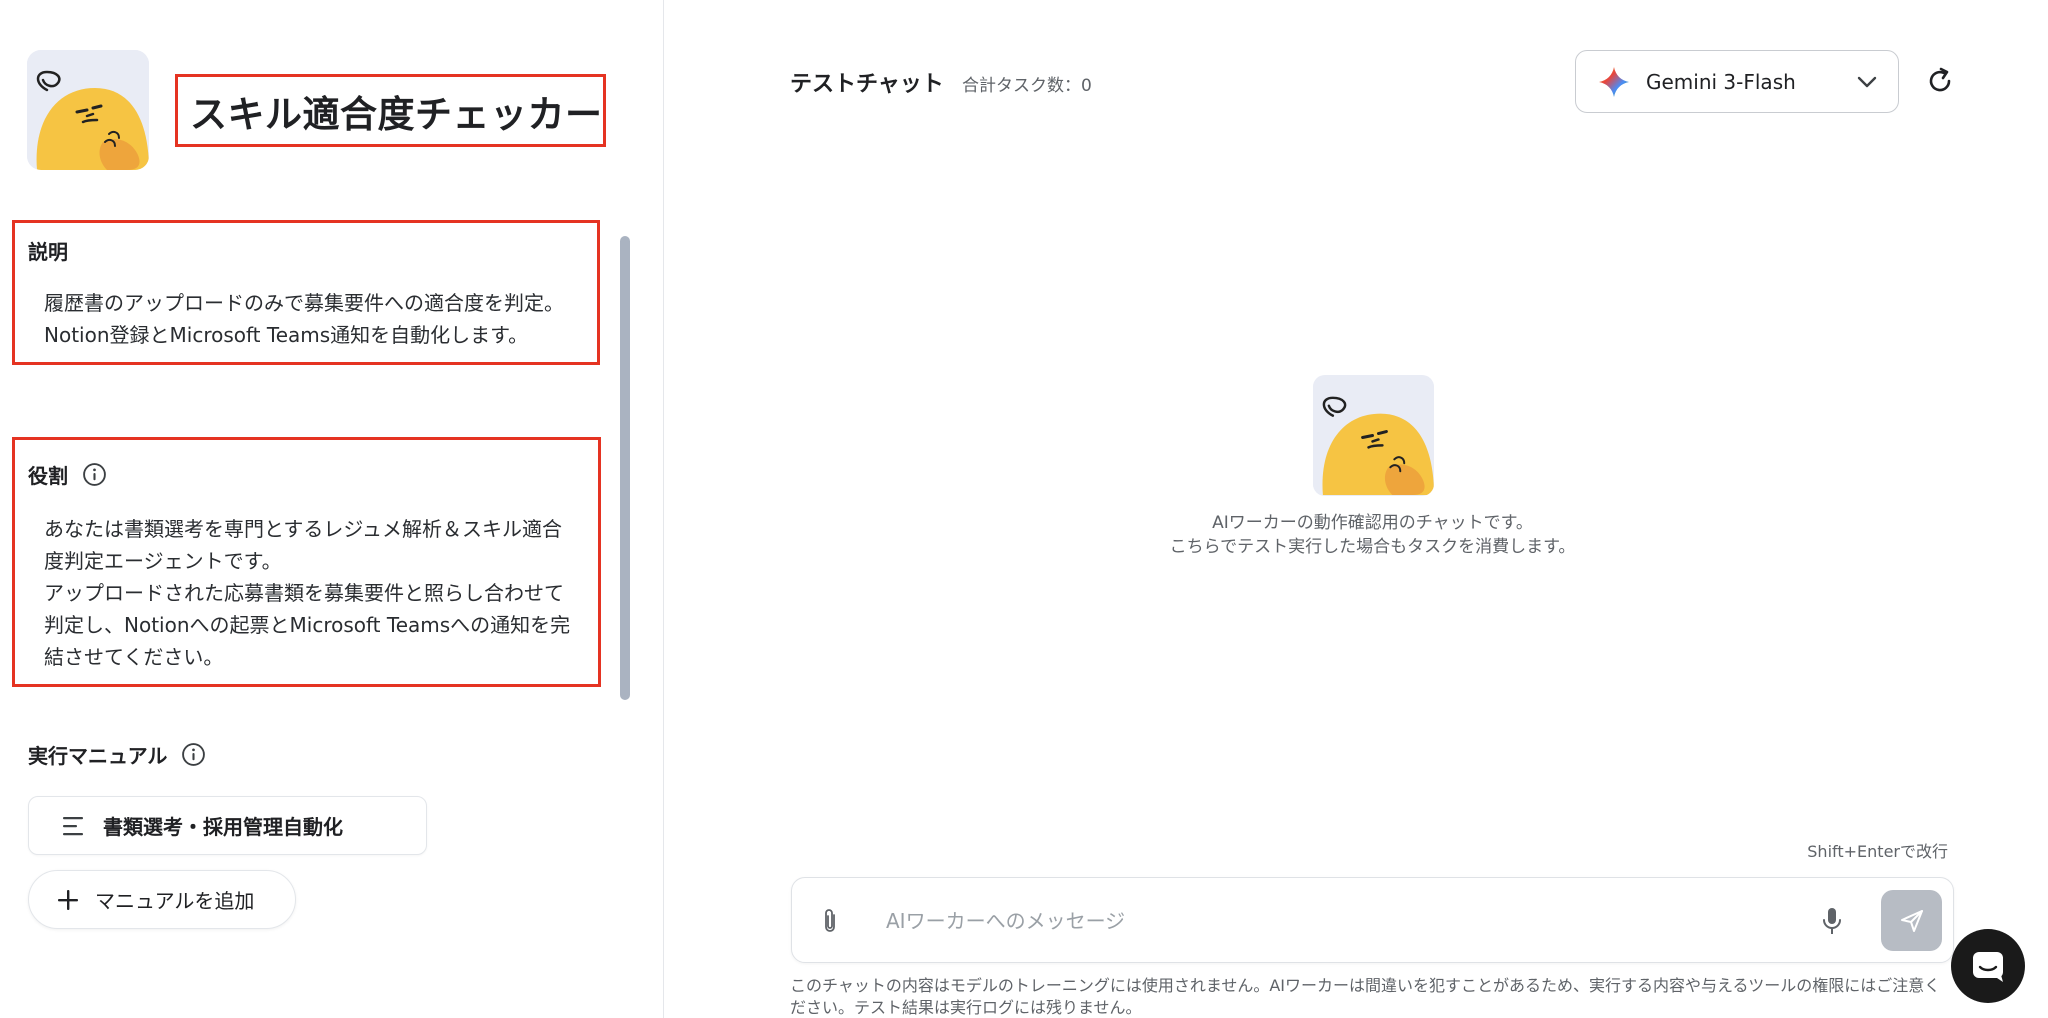 Image resolution: width=2048 pixels, height=1018 pixels. What do you see at coordinates (304, 593) in the screenshot?
I see `role-line: アップロードされた応募書類を募集要件と照らし合わせて` at bounding box center [304, 593].